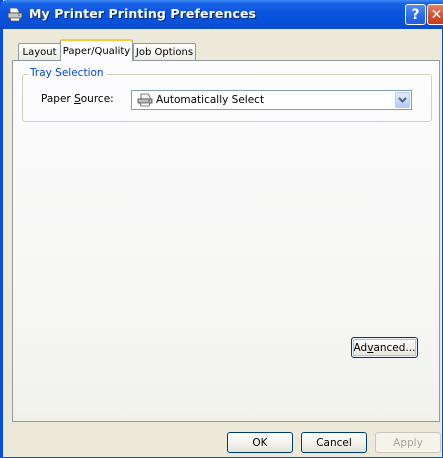 This screenshot has height=458, width=443. I want to click on paper-source-label-suffix: ource:, so click(97, 99).